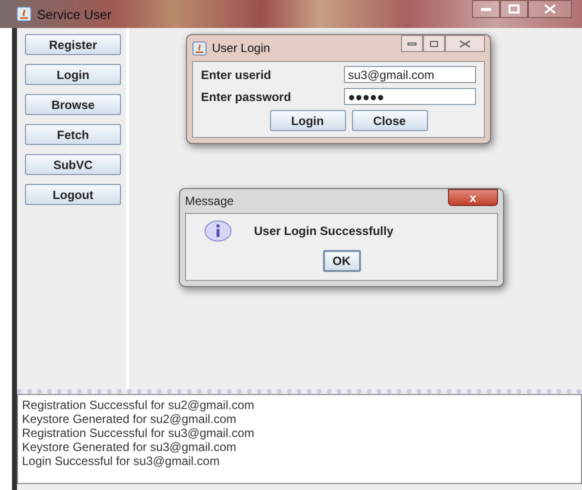 Image resolution: width=582 pixels, height=490 pixels. Describe the element at coordinates (74, 14) in the screenshot. I see `window-title: Service User` at that location.